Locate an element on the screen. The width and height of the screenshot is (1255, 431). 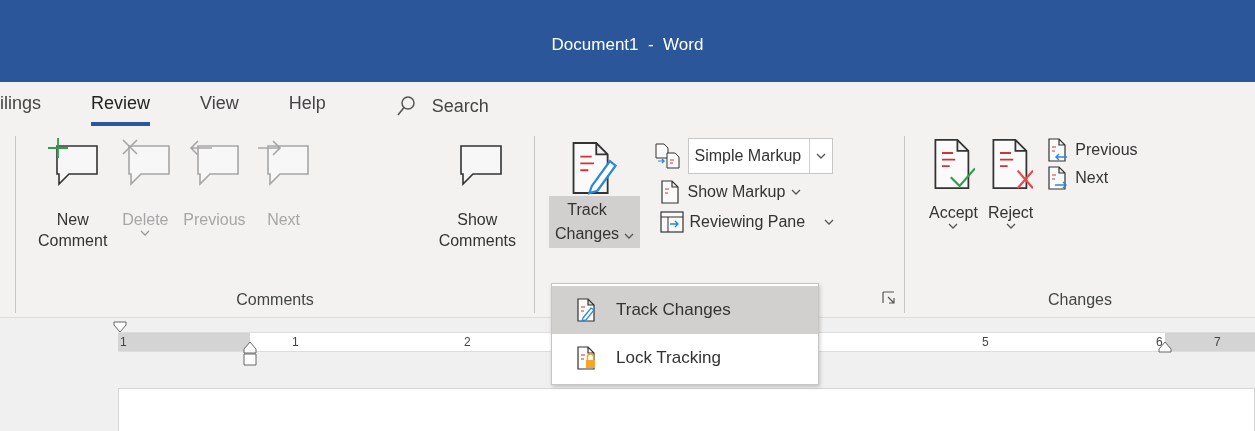
ribbon-button: Next is located at coordinates (1092, 178).